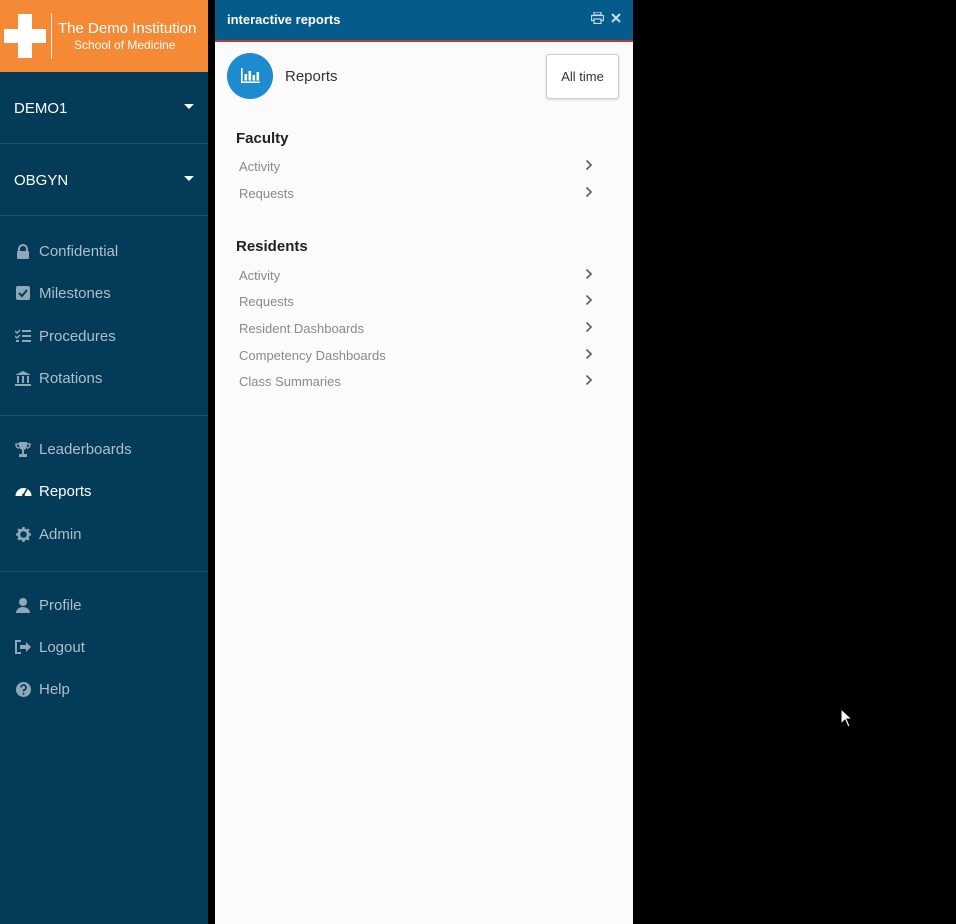  What do you see at coordinates (290, 381) in the screenshot?
I see `report-link-label: Class Summaries` at bounding box center [290, 381].